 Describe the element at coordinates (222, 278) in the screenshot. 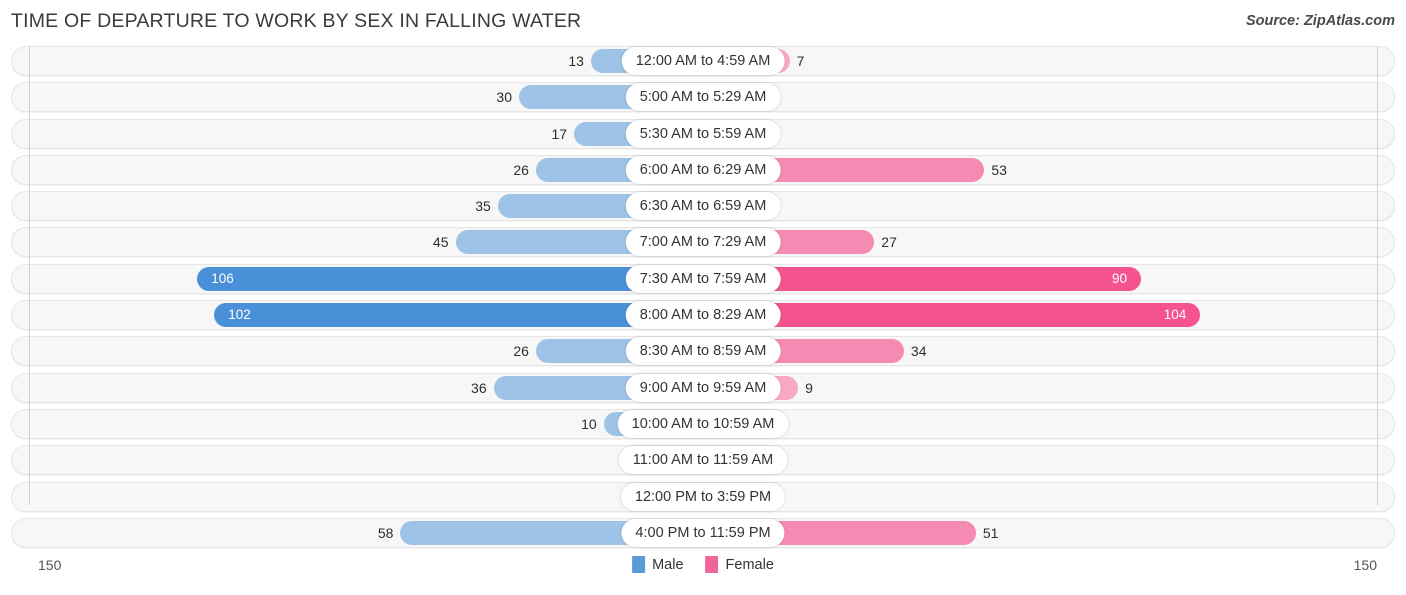

I see `male-value-label: 106` at that location.